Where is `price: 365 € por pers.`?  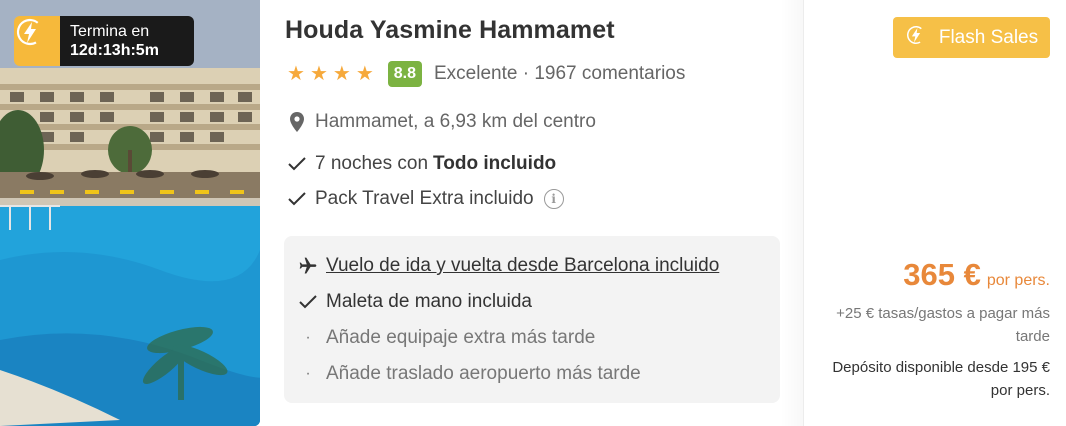
price: 365 € por pers. is located at coordinates (976, 275).